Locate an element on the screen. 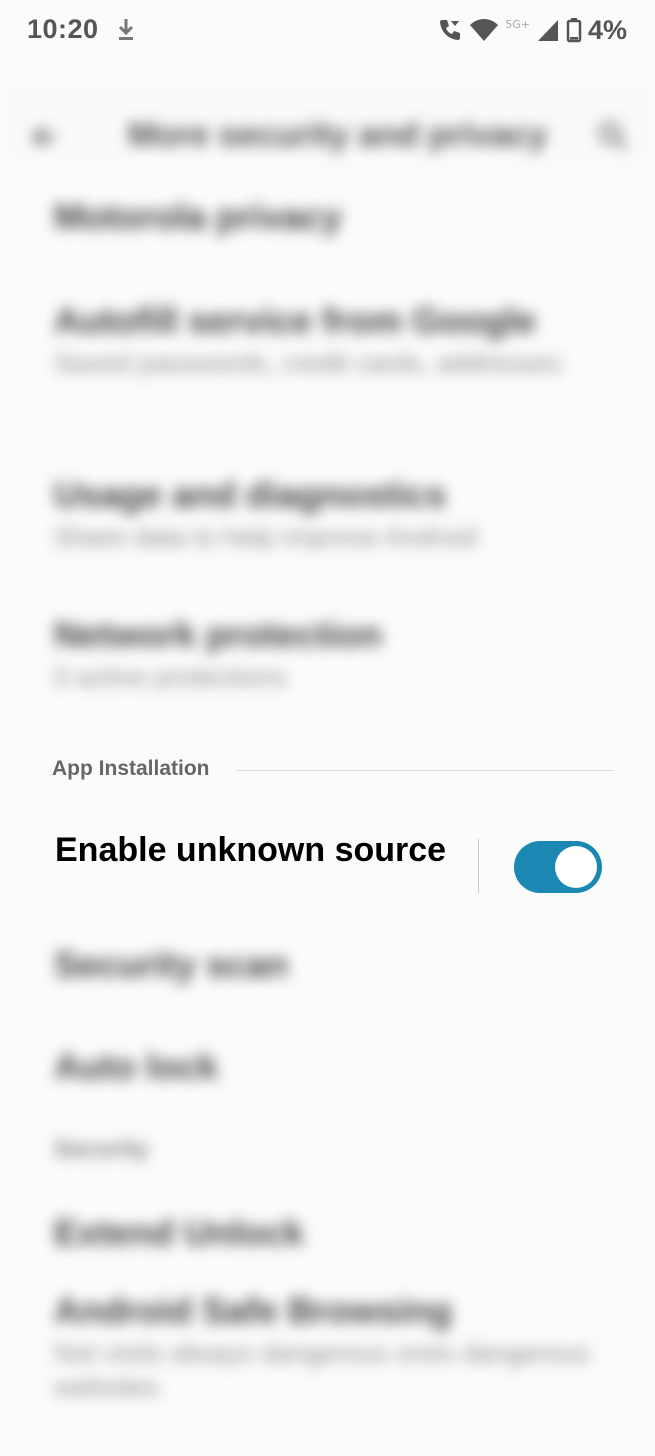  network-type-label: 5G+ is located at coordinates (517, 24).